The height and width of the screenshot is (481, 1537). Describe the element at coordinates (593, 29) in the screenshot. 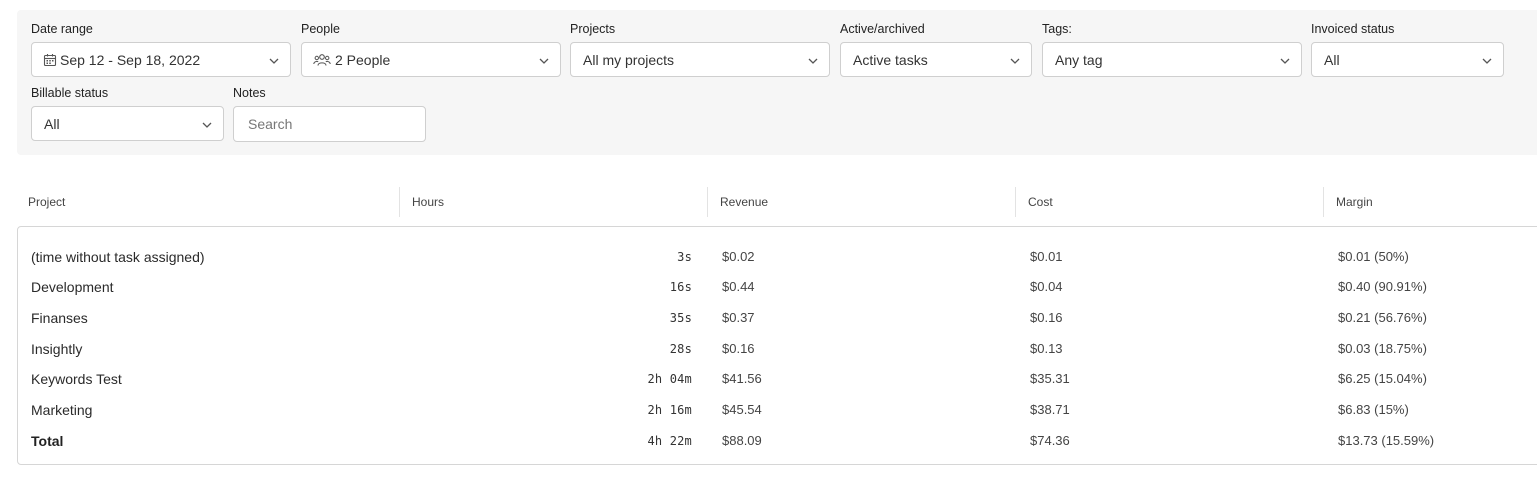

I see `projects-label: Projects` at that location.